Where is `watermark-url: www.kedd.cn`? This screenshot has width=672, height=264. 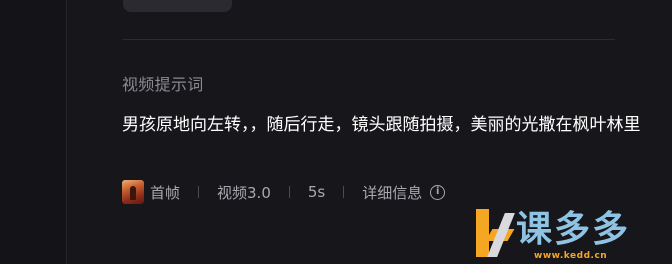
watermark-url: www.kedd.cn is located at coordinates (571, 256).